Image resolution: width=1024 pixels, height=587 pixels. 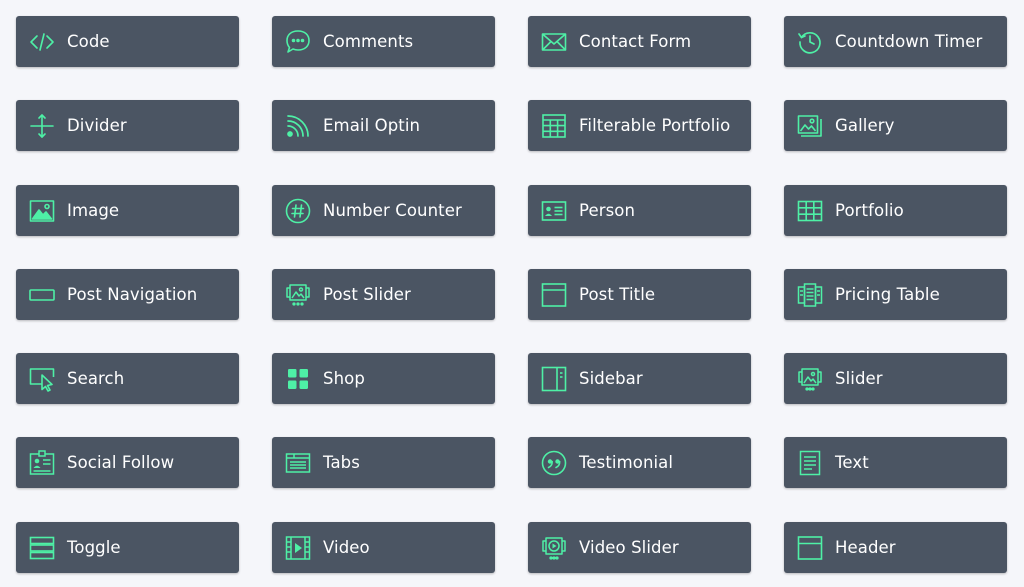 I want to click on post-slider-icon, so click(x=298, y=295).